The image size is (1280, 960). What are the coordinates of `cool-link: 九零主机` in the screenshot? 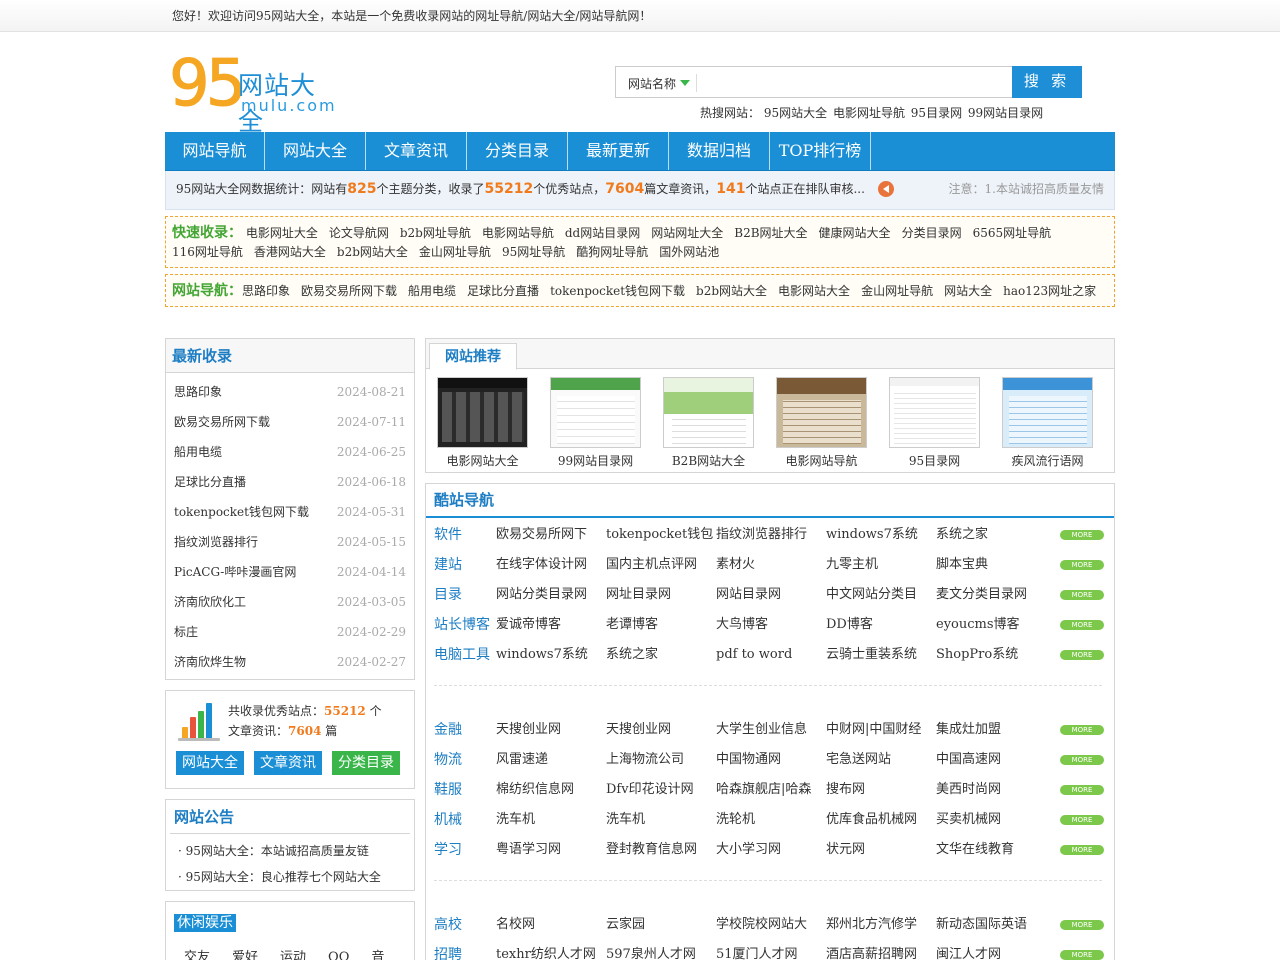 It's located at (881, 565).